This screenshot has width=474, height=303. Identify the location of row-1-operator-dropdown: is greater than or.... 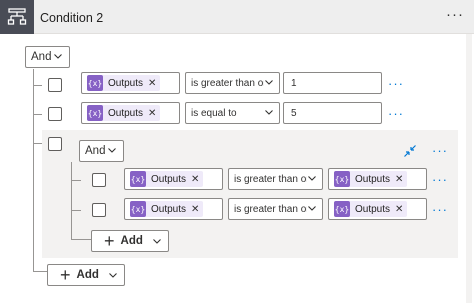
(232, 83).